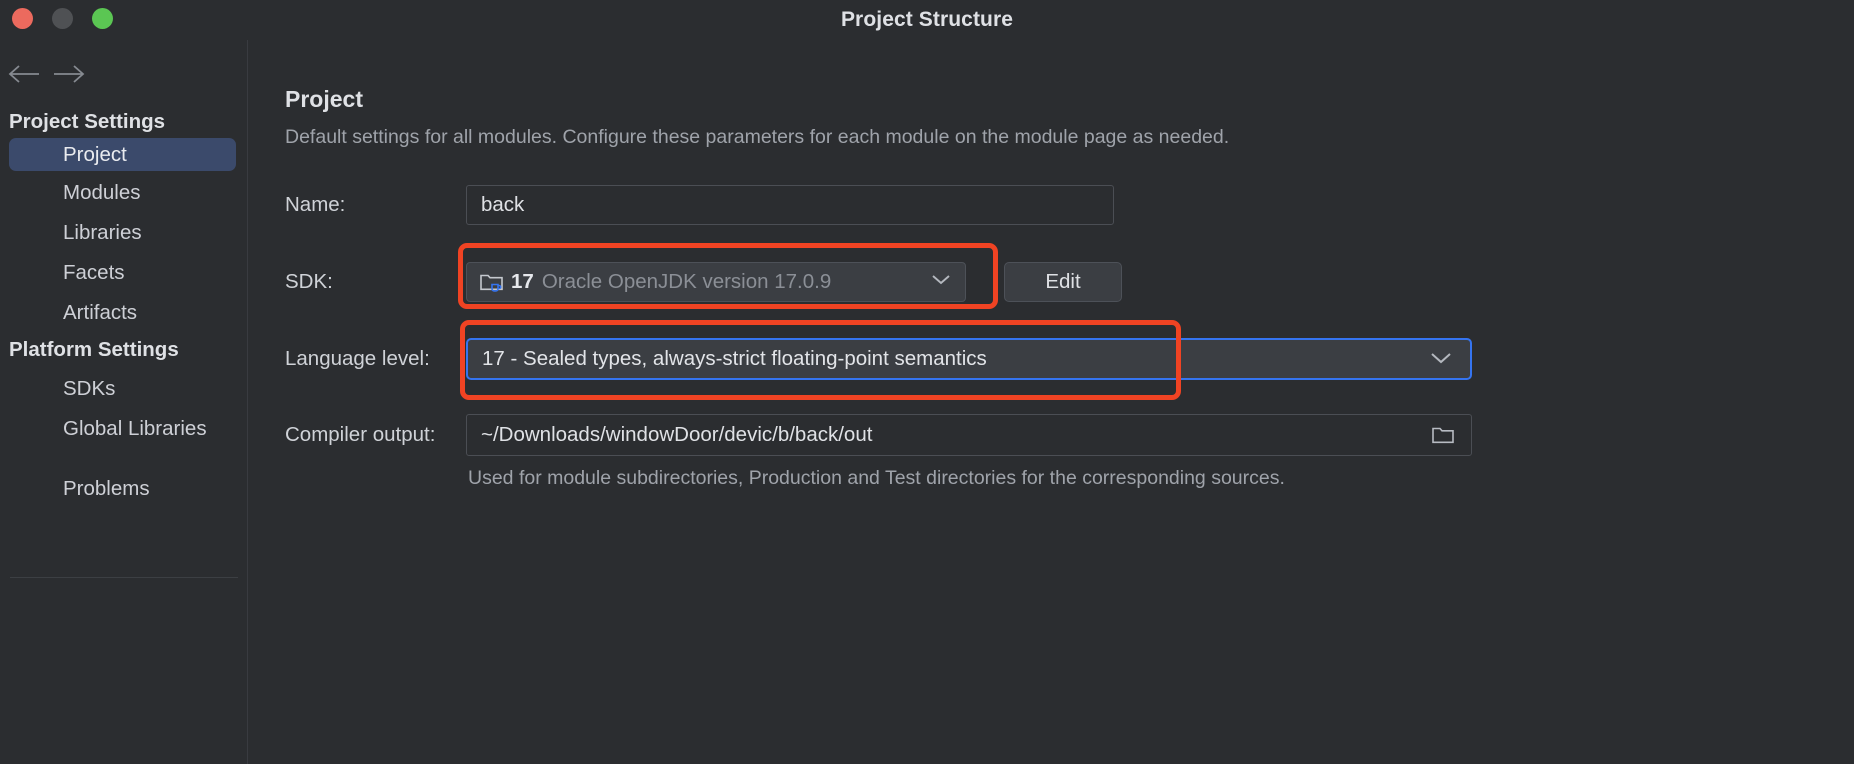  What do you see at coordinates (25, 74) in the screenshot?
I see `back-arrow-icon` at bounding box center [25, 74].